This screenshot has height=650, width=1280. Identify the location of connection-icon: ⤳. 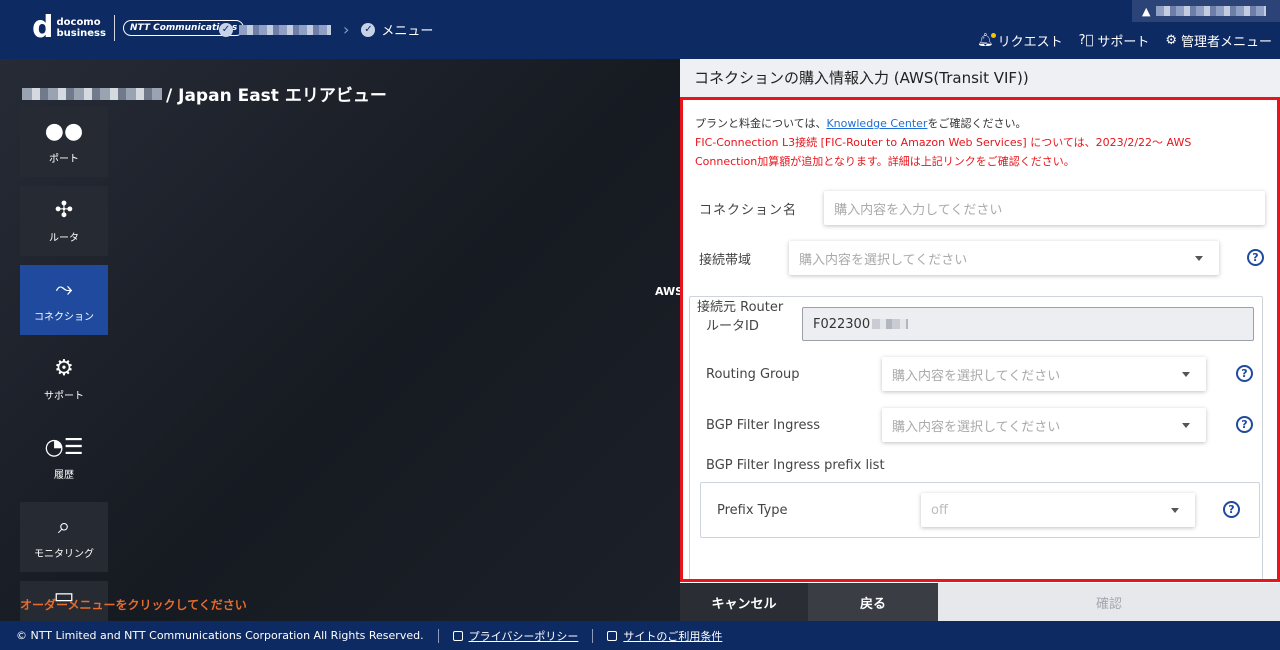
(64, 289).